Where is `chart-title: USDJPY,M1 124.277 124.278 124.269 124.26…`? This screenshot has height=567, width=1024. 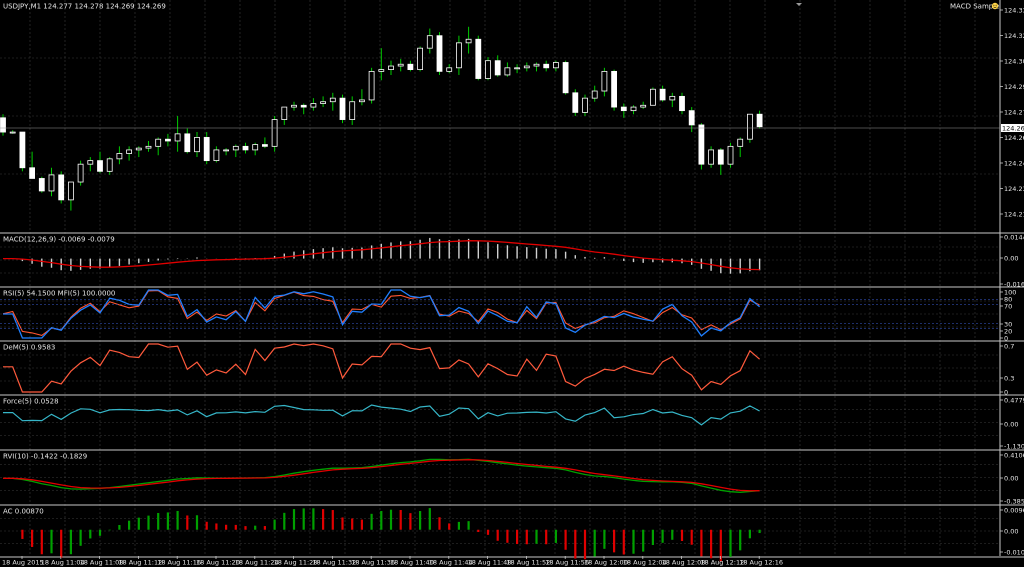 chart-title: USDJPY,M1 124.277 124.278 124.269 124.26… is located at coordinates (84, 7).